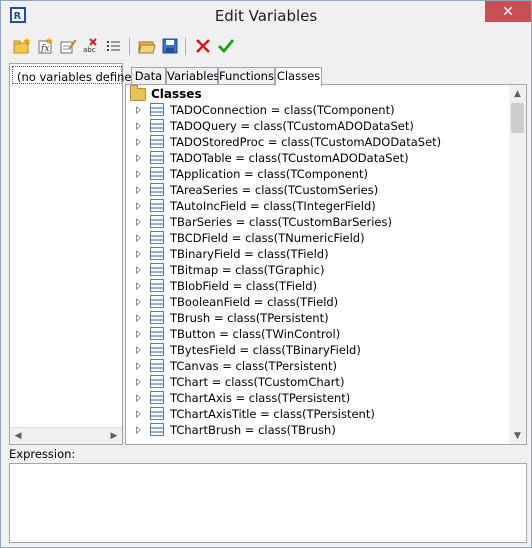  Describe the element at coordinates (253, 430) in the screenshot. I see `class-label: TChartBrush = class(TBrush)` at that location.